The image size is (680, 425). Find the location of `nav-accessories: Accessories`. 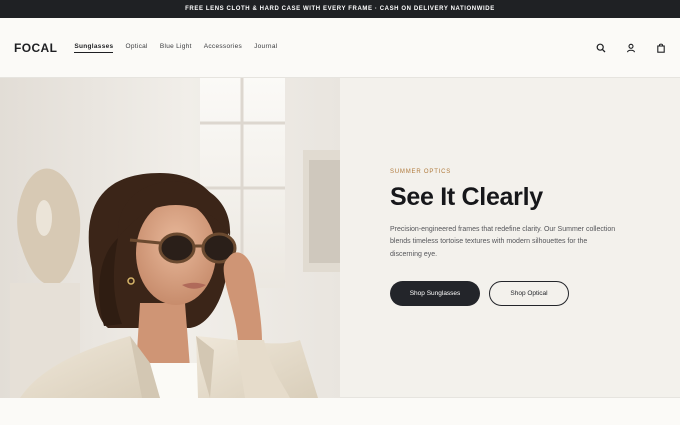

nav-accessories: Accessories is located at coordinates (223, 47).